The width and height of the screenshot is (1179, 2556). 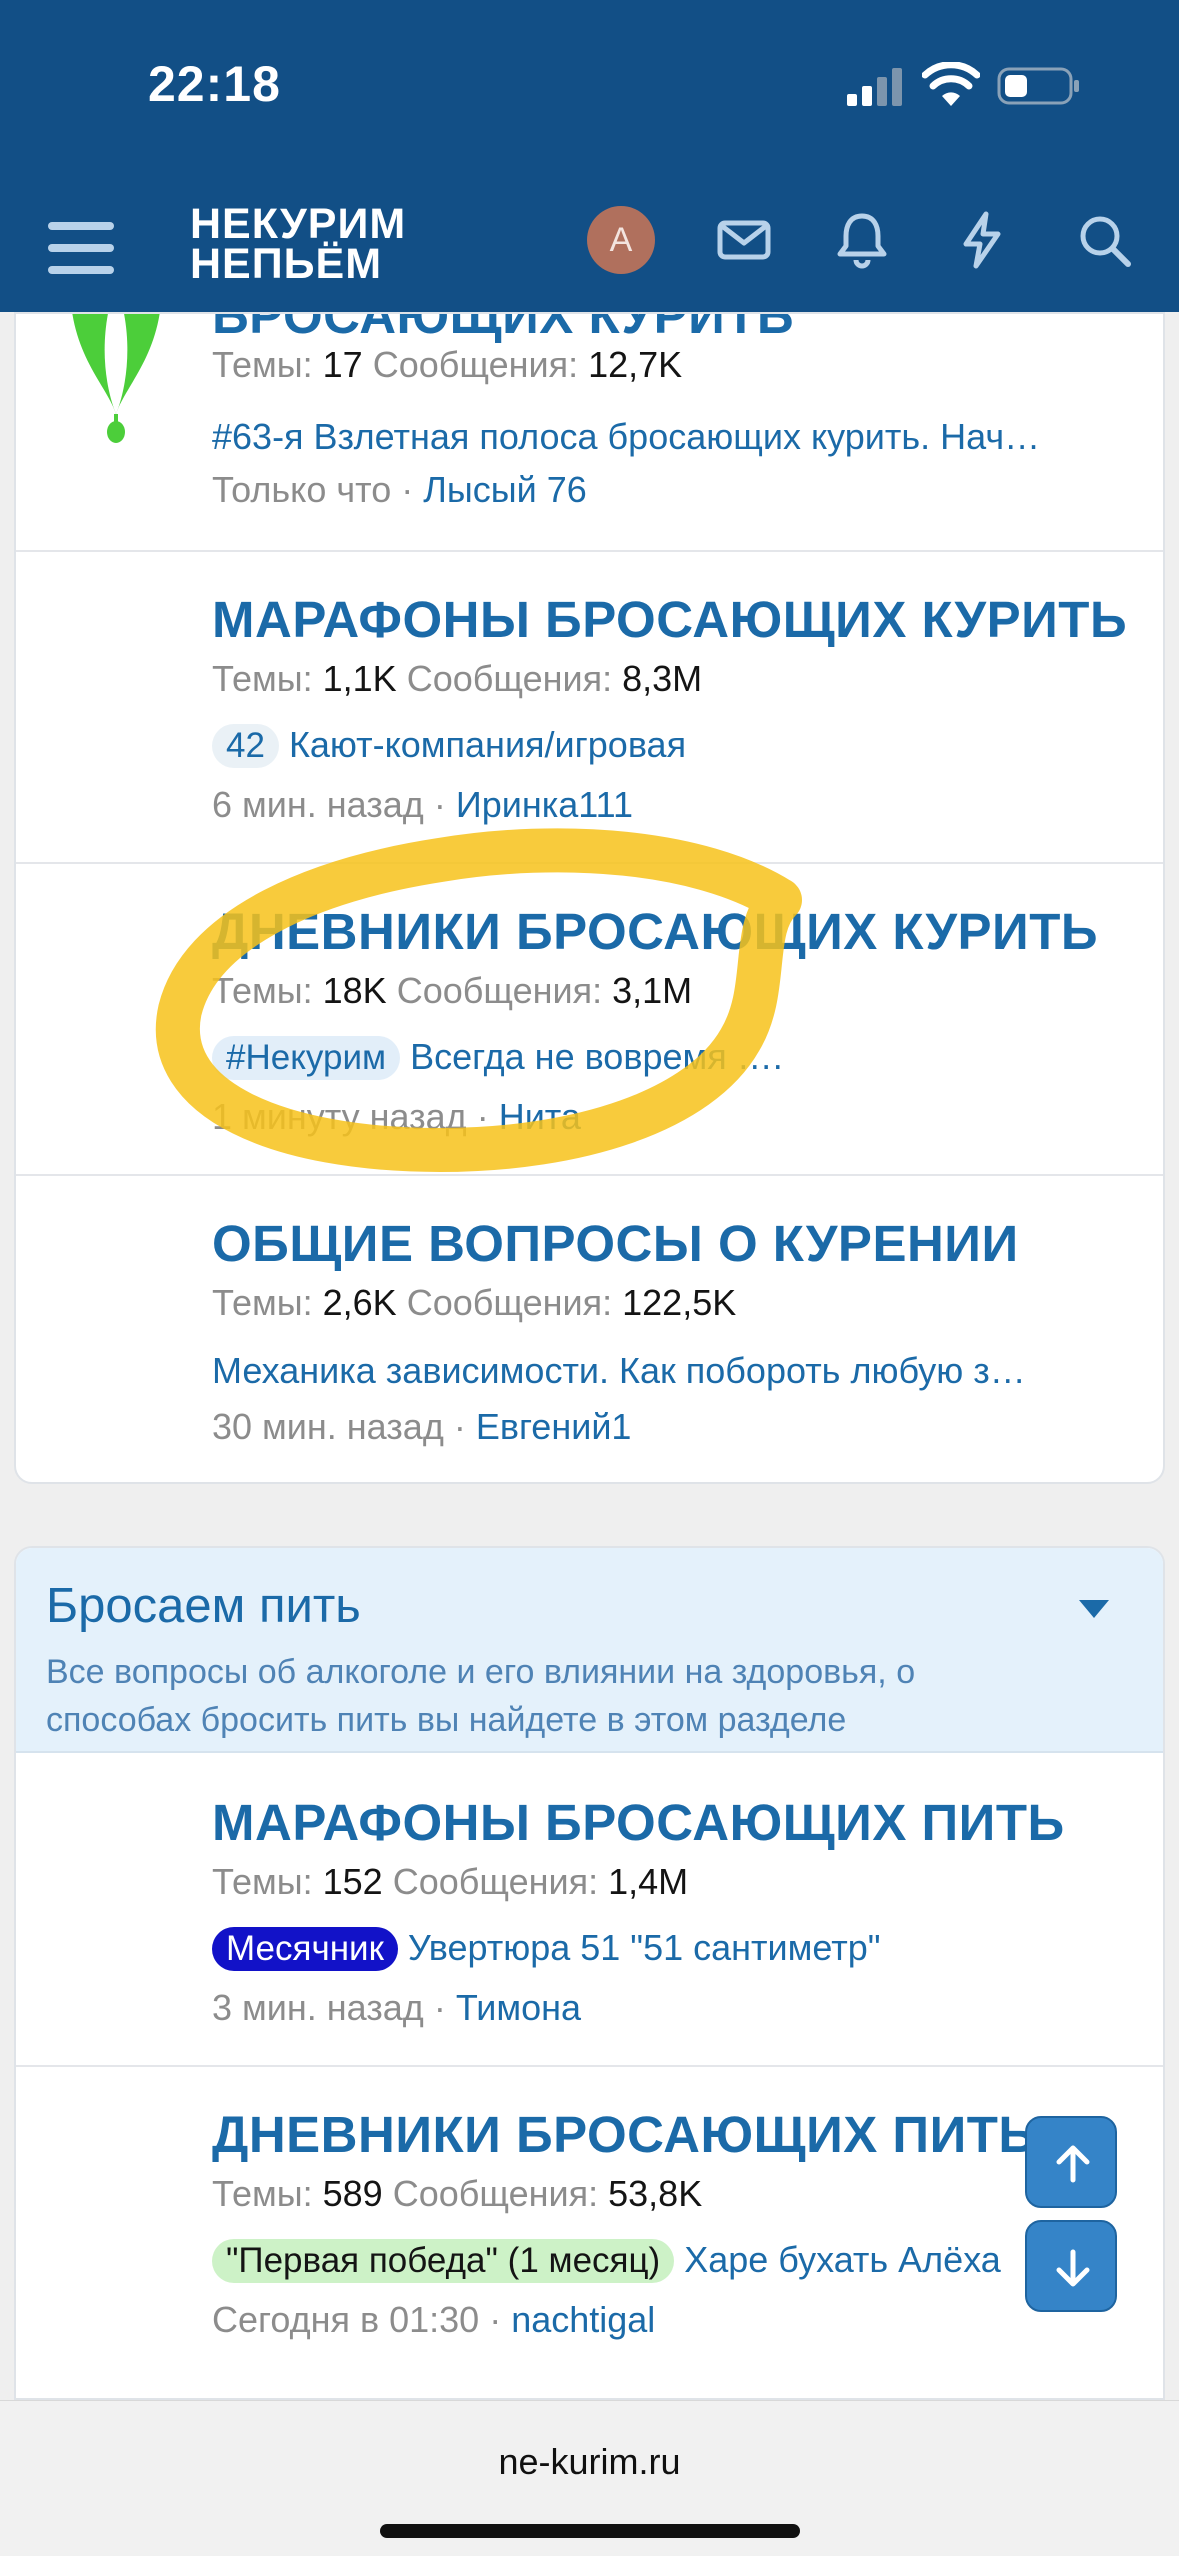 I want to click on node-stats: Темы: 1,1K Сообщения: 8,3M, so click(x=457, y=679).